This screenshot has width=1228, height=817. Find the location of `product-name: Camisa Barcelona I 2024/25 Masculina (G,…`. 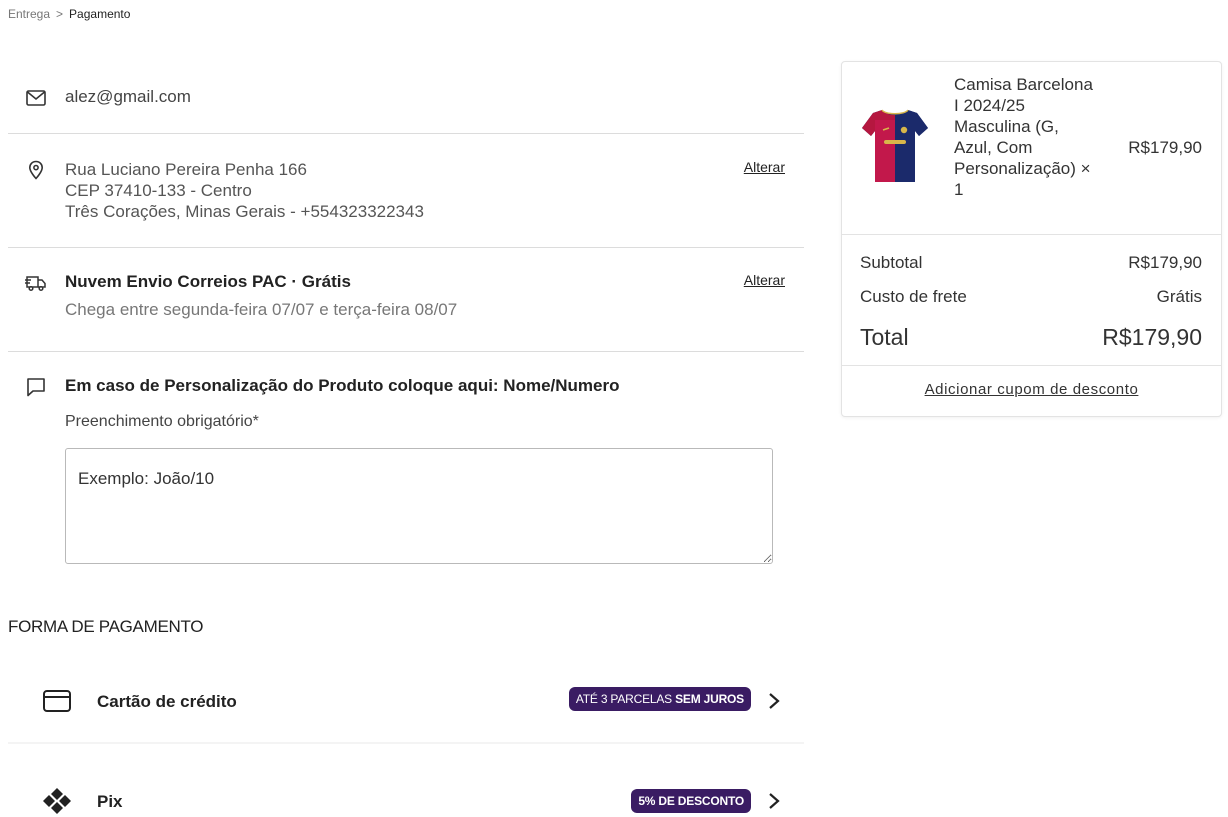

product-name: Camisa Barcelona I 2024/25 Masculina (G,… is located at coordinates (1023, 137).